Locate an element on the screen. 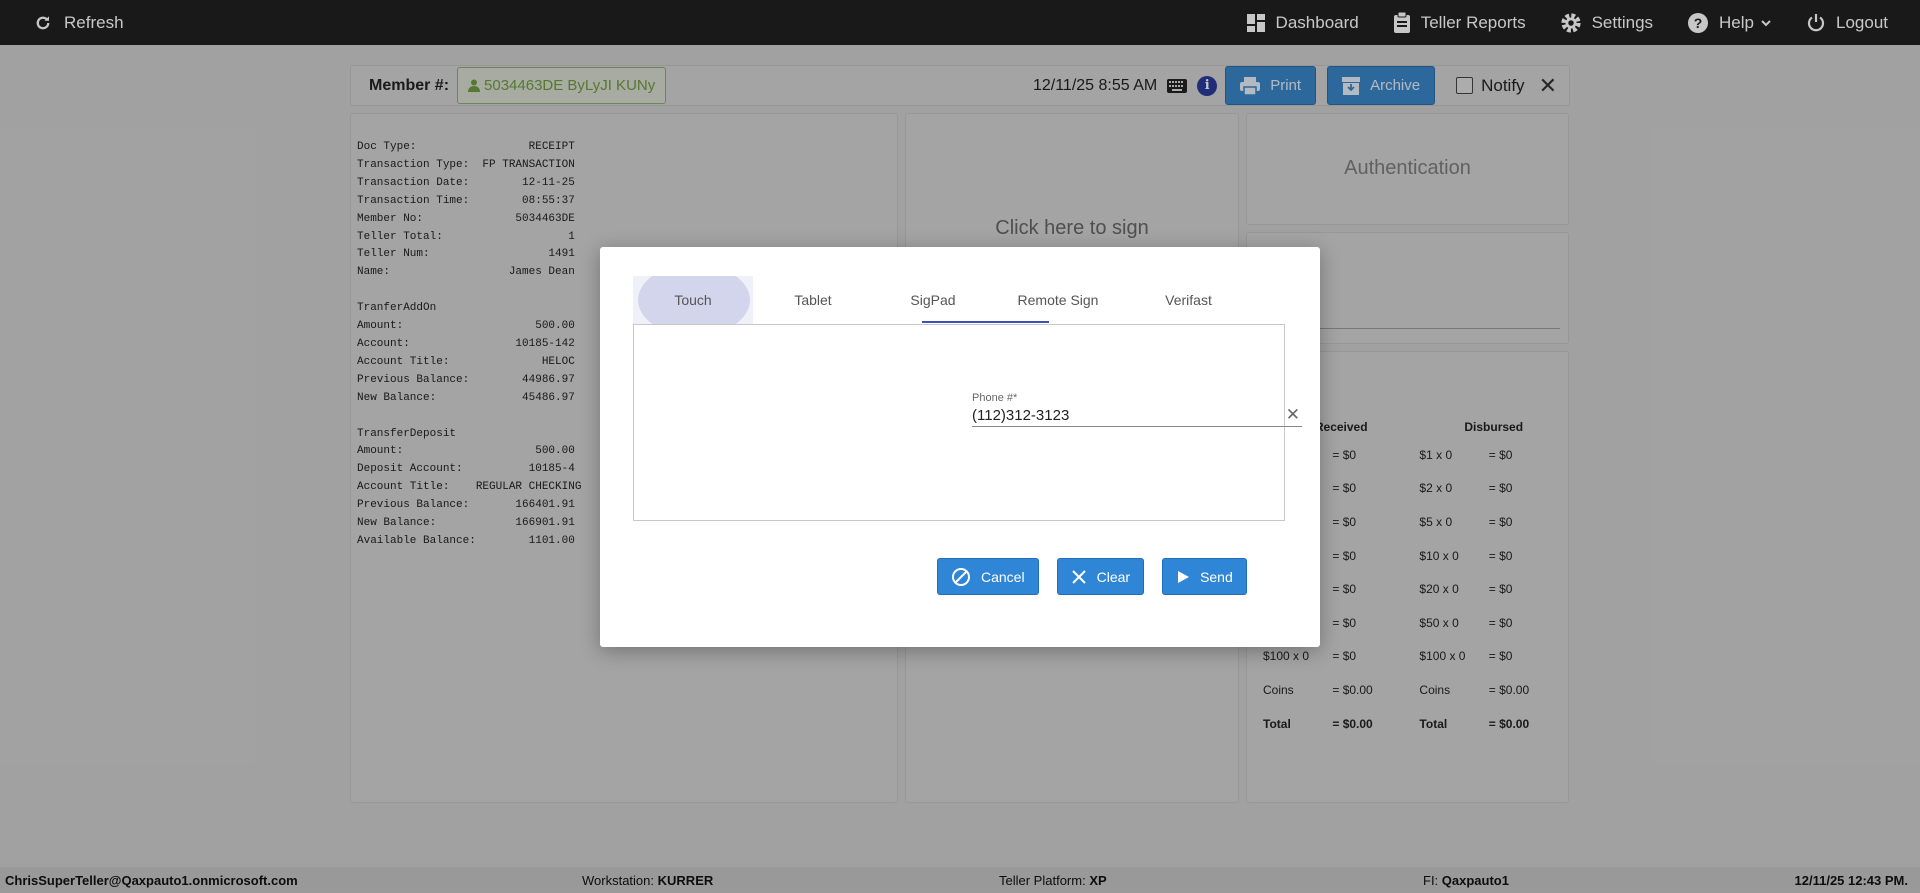  tab-tablet: Tablet is located at coordinates (813, 300).